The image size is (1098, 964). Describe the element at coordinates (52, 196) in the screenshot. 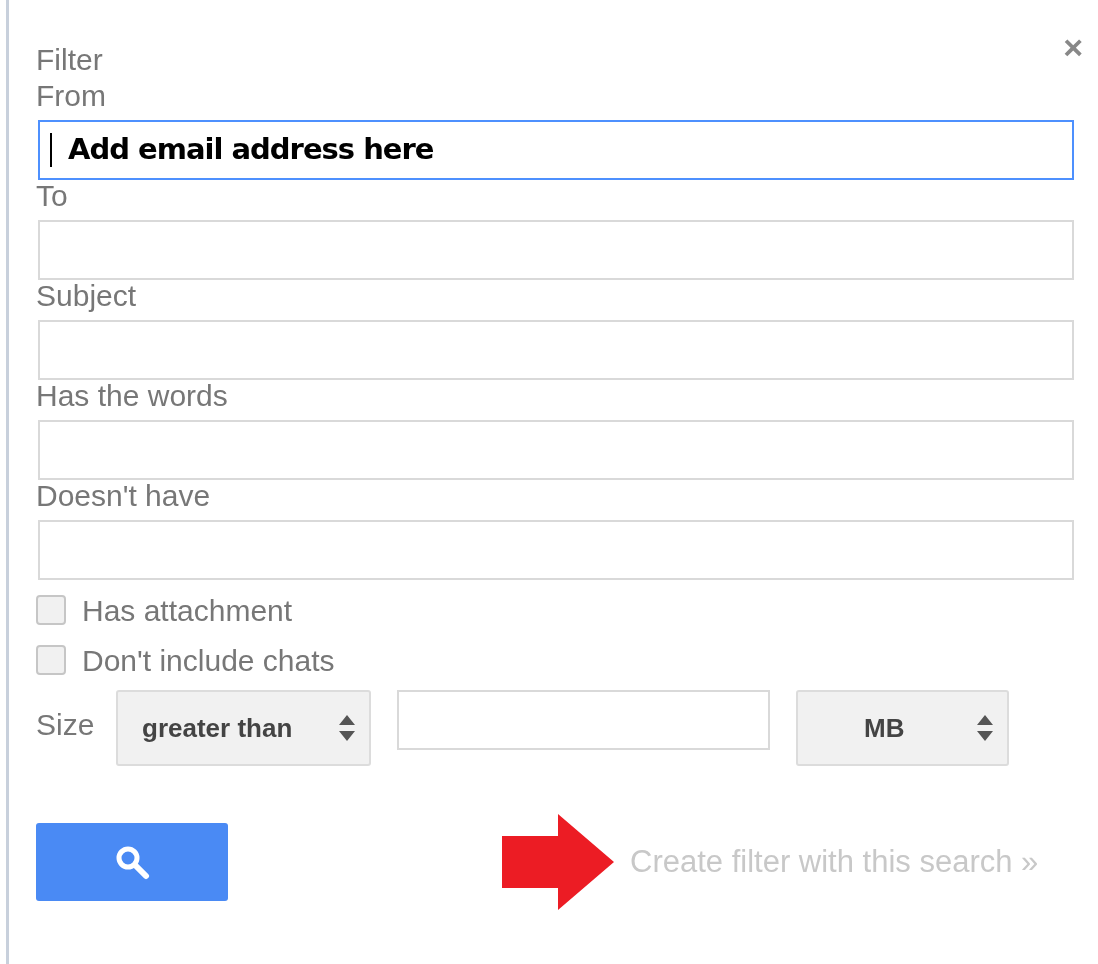

I see `field-label: To` at that location.